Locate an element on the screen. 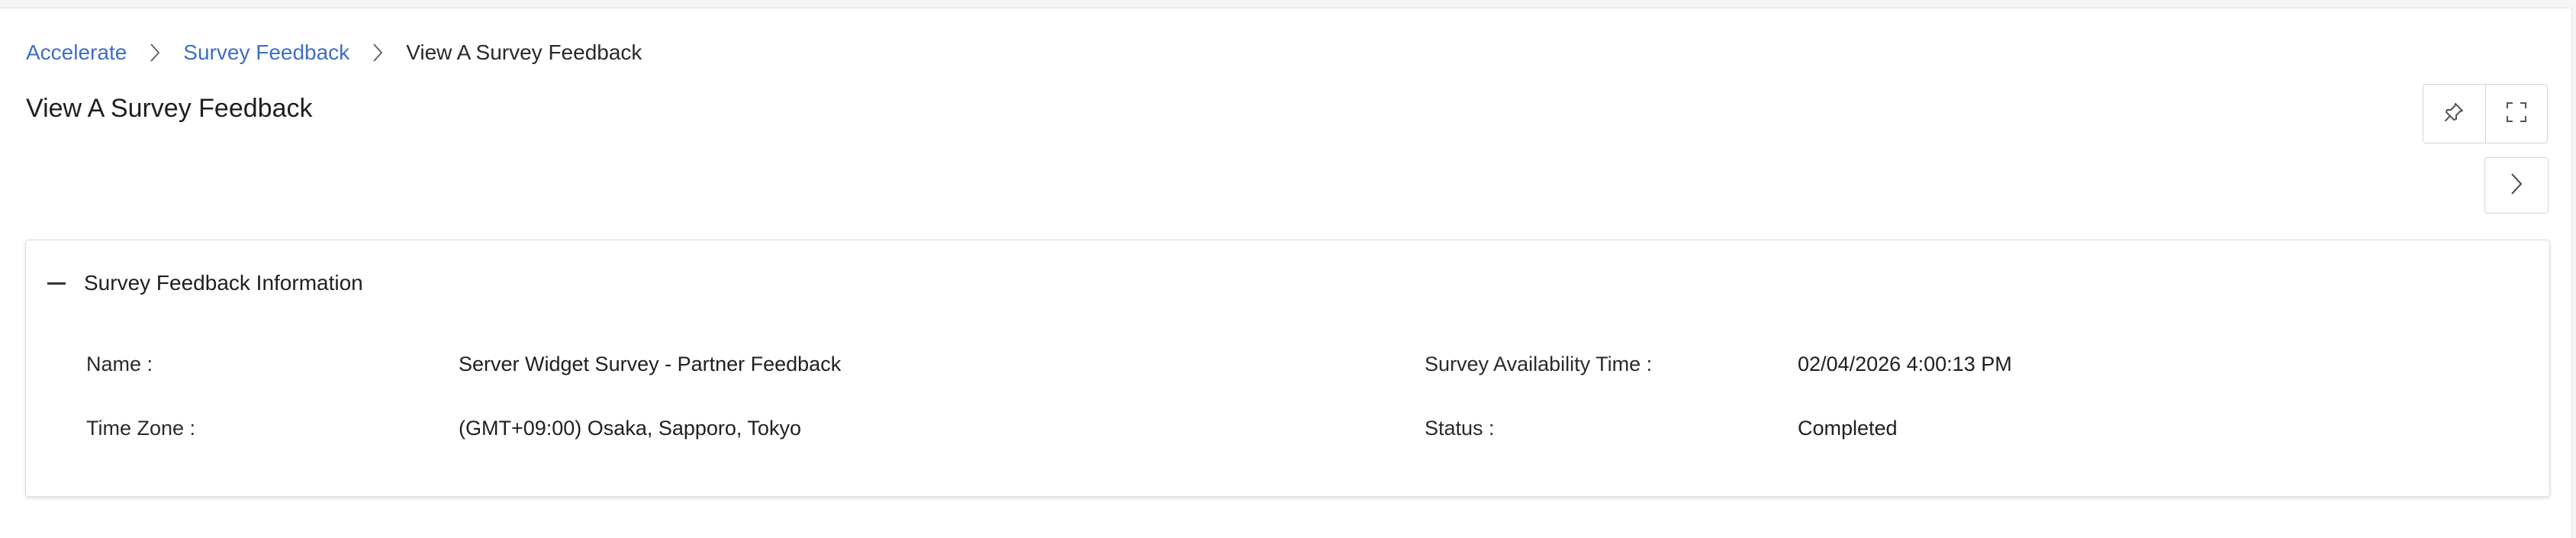 The height and width of the screenshot is (538, 2576). availability-time-value: 02/04/2026 4:00:13 PM is located at coordinates (1905, 364).